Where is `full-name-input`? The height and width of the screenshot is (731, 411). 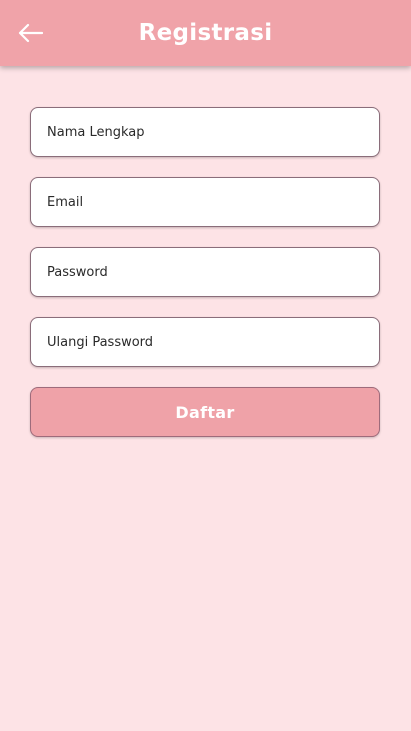
full-name-input is located at coordinates (205, 132).